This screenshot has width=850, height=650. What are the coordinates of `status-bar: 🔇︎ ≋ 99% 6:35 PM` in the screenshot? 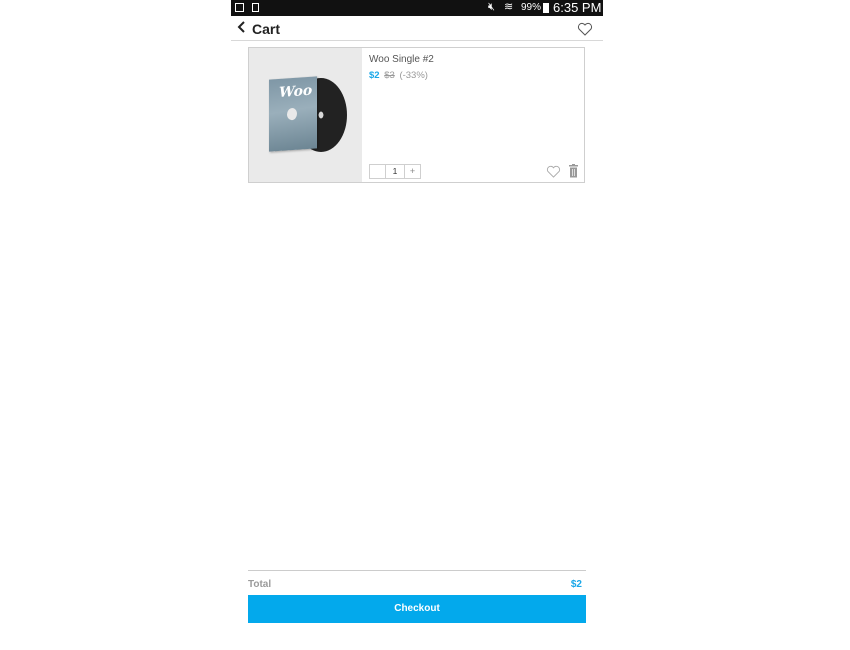 It's located at (417, 8).